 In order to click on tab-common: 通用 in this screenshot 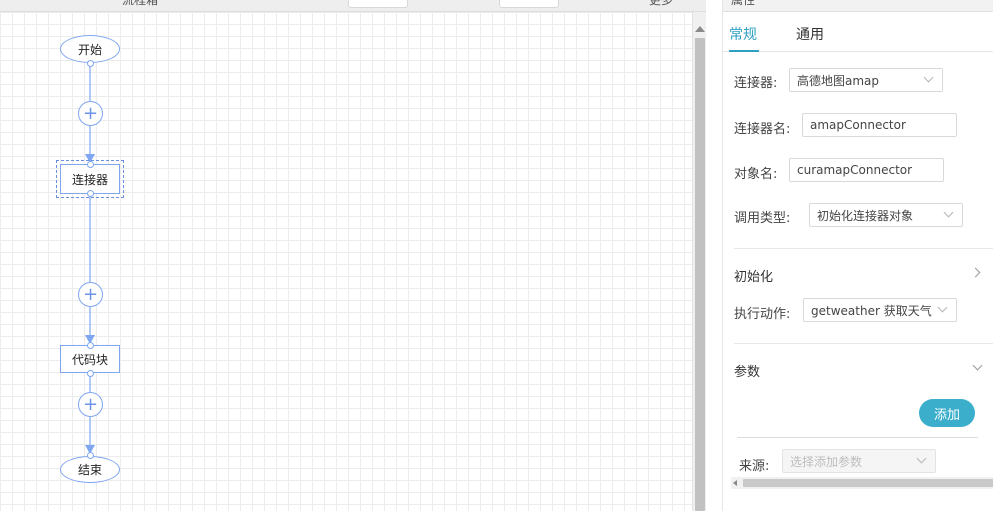, I will do `click(810, 34)`.